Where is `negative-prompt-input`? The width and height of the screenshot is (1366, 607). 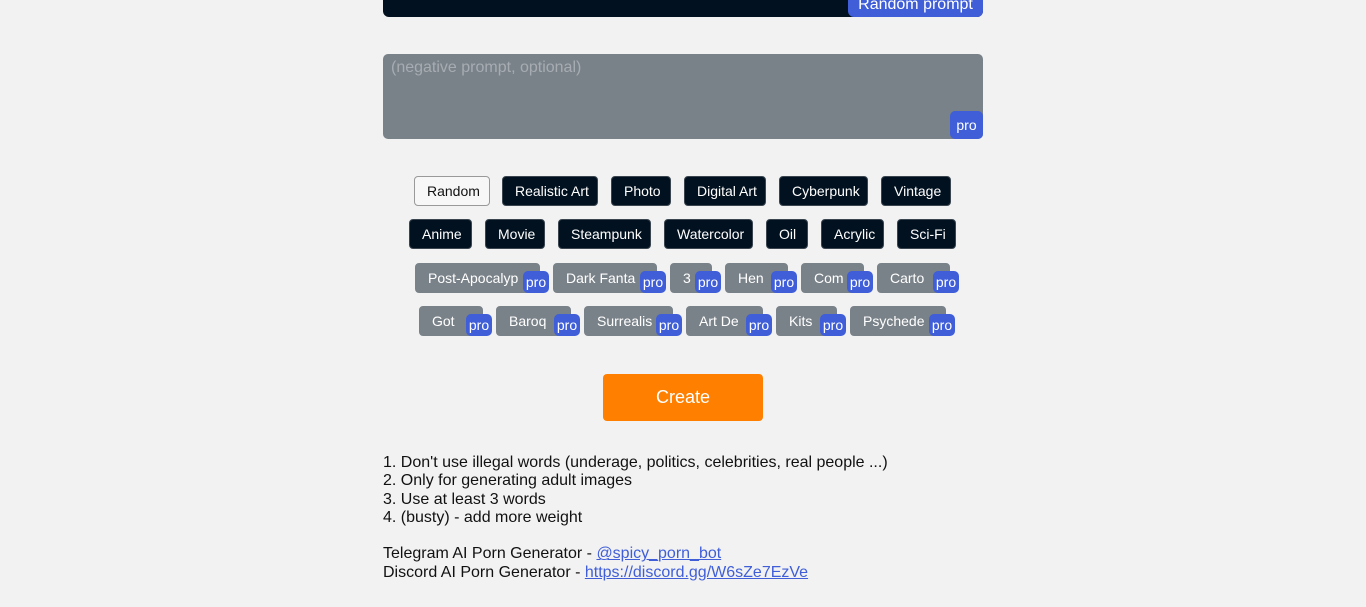
negative-prompt-input is located at coordinates (683, 96).